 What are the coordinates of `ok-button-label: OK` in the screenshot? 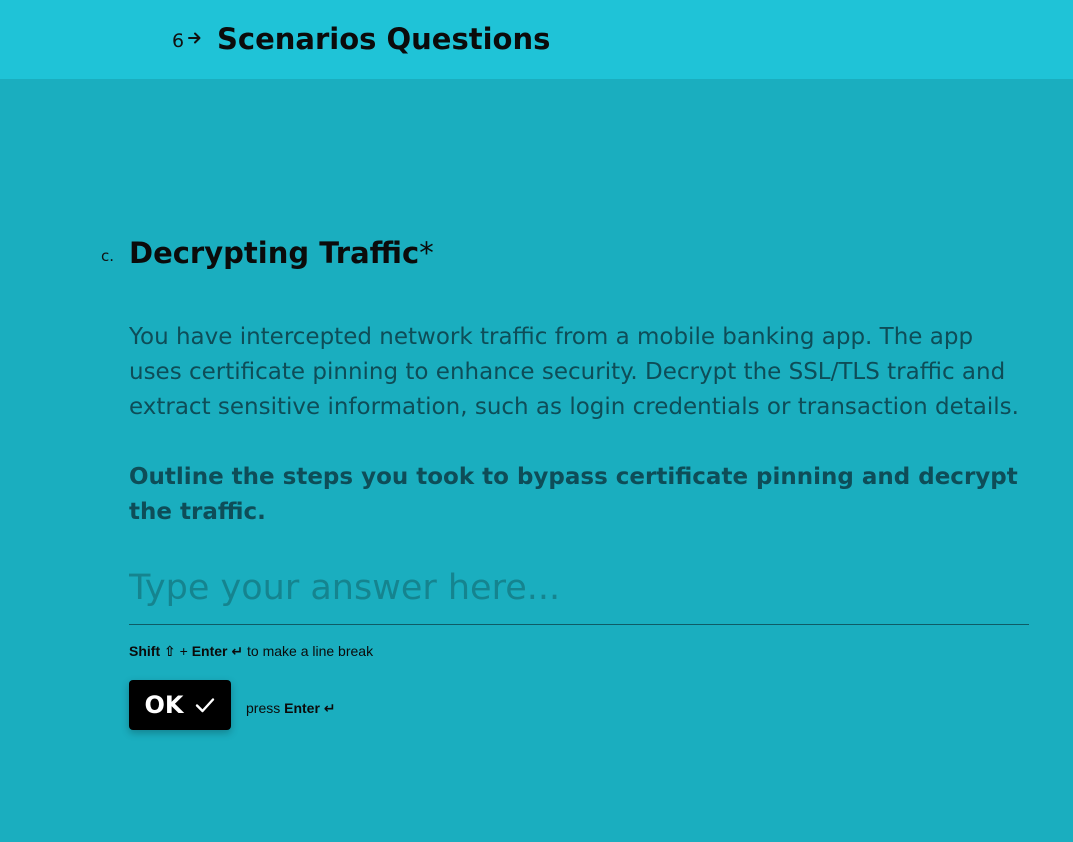 It's located at (164, 705).